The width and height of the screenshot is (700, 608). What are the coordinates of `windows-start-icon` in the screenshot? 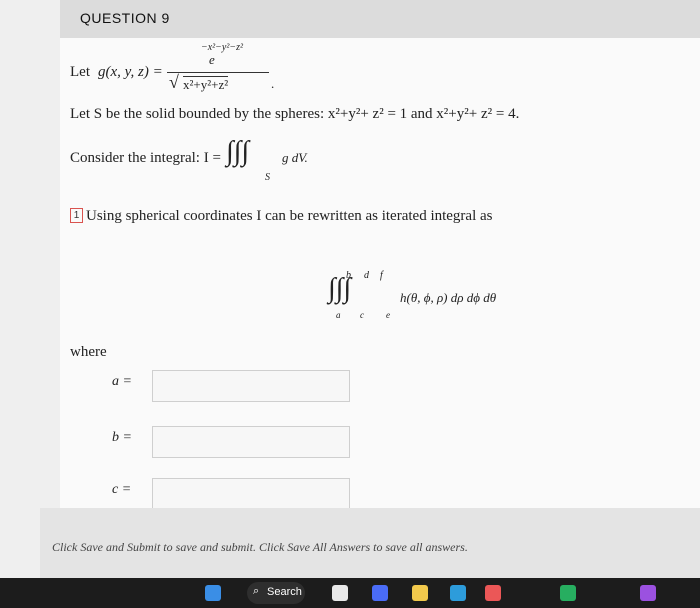 It's located at (213, 593).